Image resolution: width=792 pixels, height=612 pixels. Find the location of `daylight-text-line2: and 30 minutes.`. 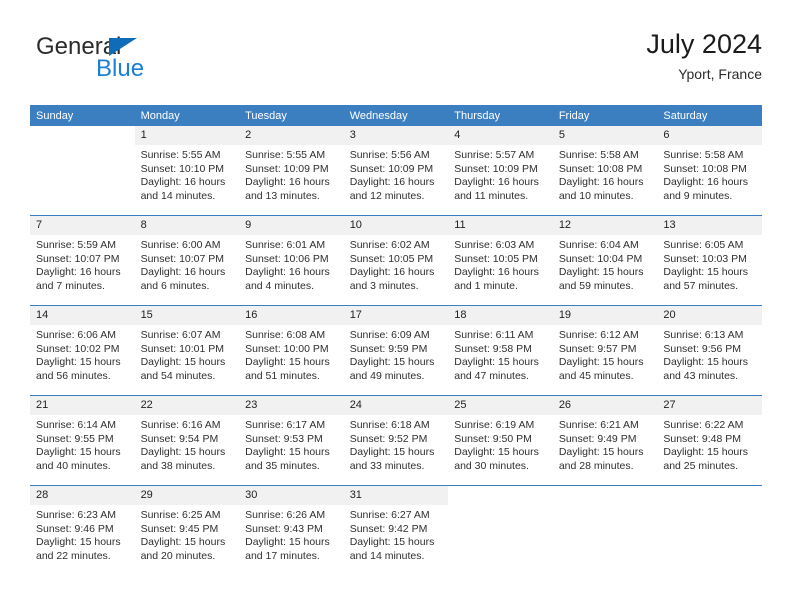

daylight-text-line2: and 30 minutes. is located at coordinates (491, 465).